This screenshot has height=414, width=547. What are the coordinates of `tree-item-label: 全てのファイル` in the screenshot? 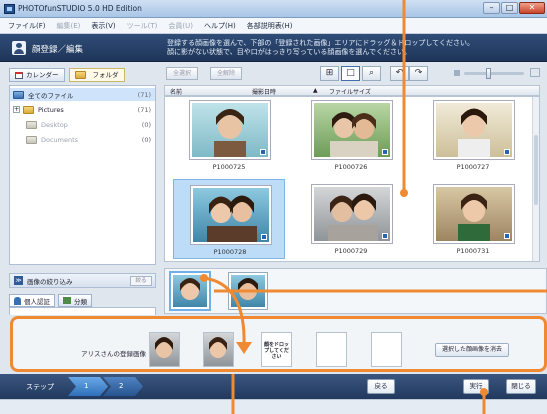 It's located at (51, 95).